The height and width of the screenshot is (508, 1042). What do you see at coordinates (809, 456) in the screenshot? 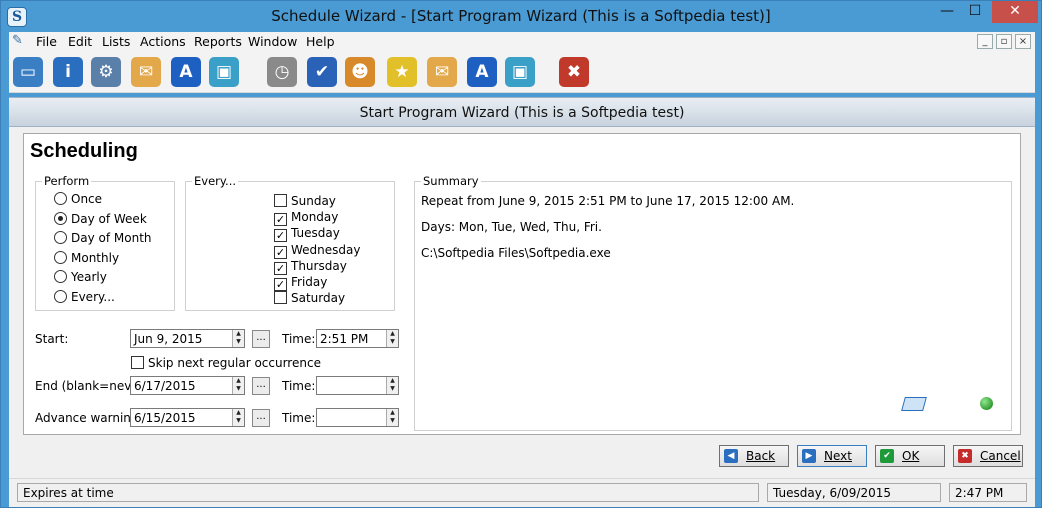
I see `next-arrow-icon: ▶` at bounding box center [809, 456].